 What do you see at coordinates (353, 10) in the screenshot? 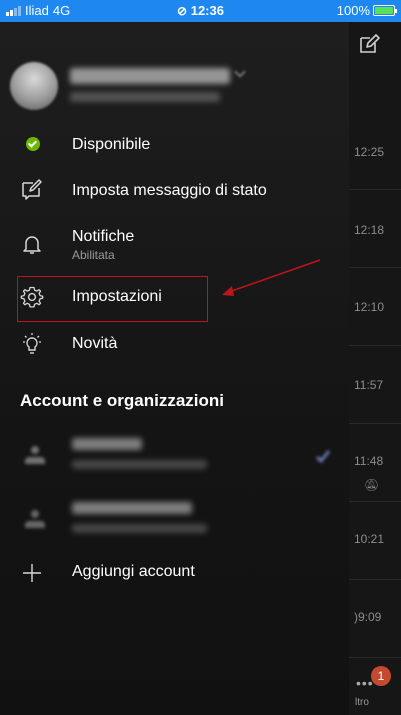
I see `battery-percent: 100%` at bounding box center [353, 10].